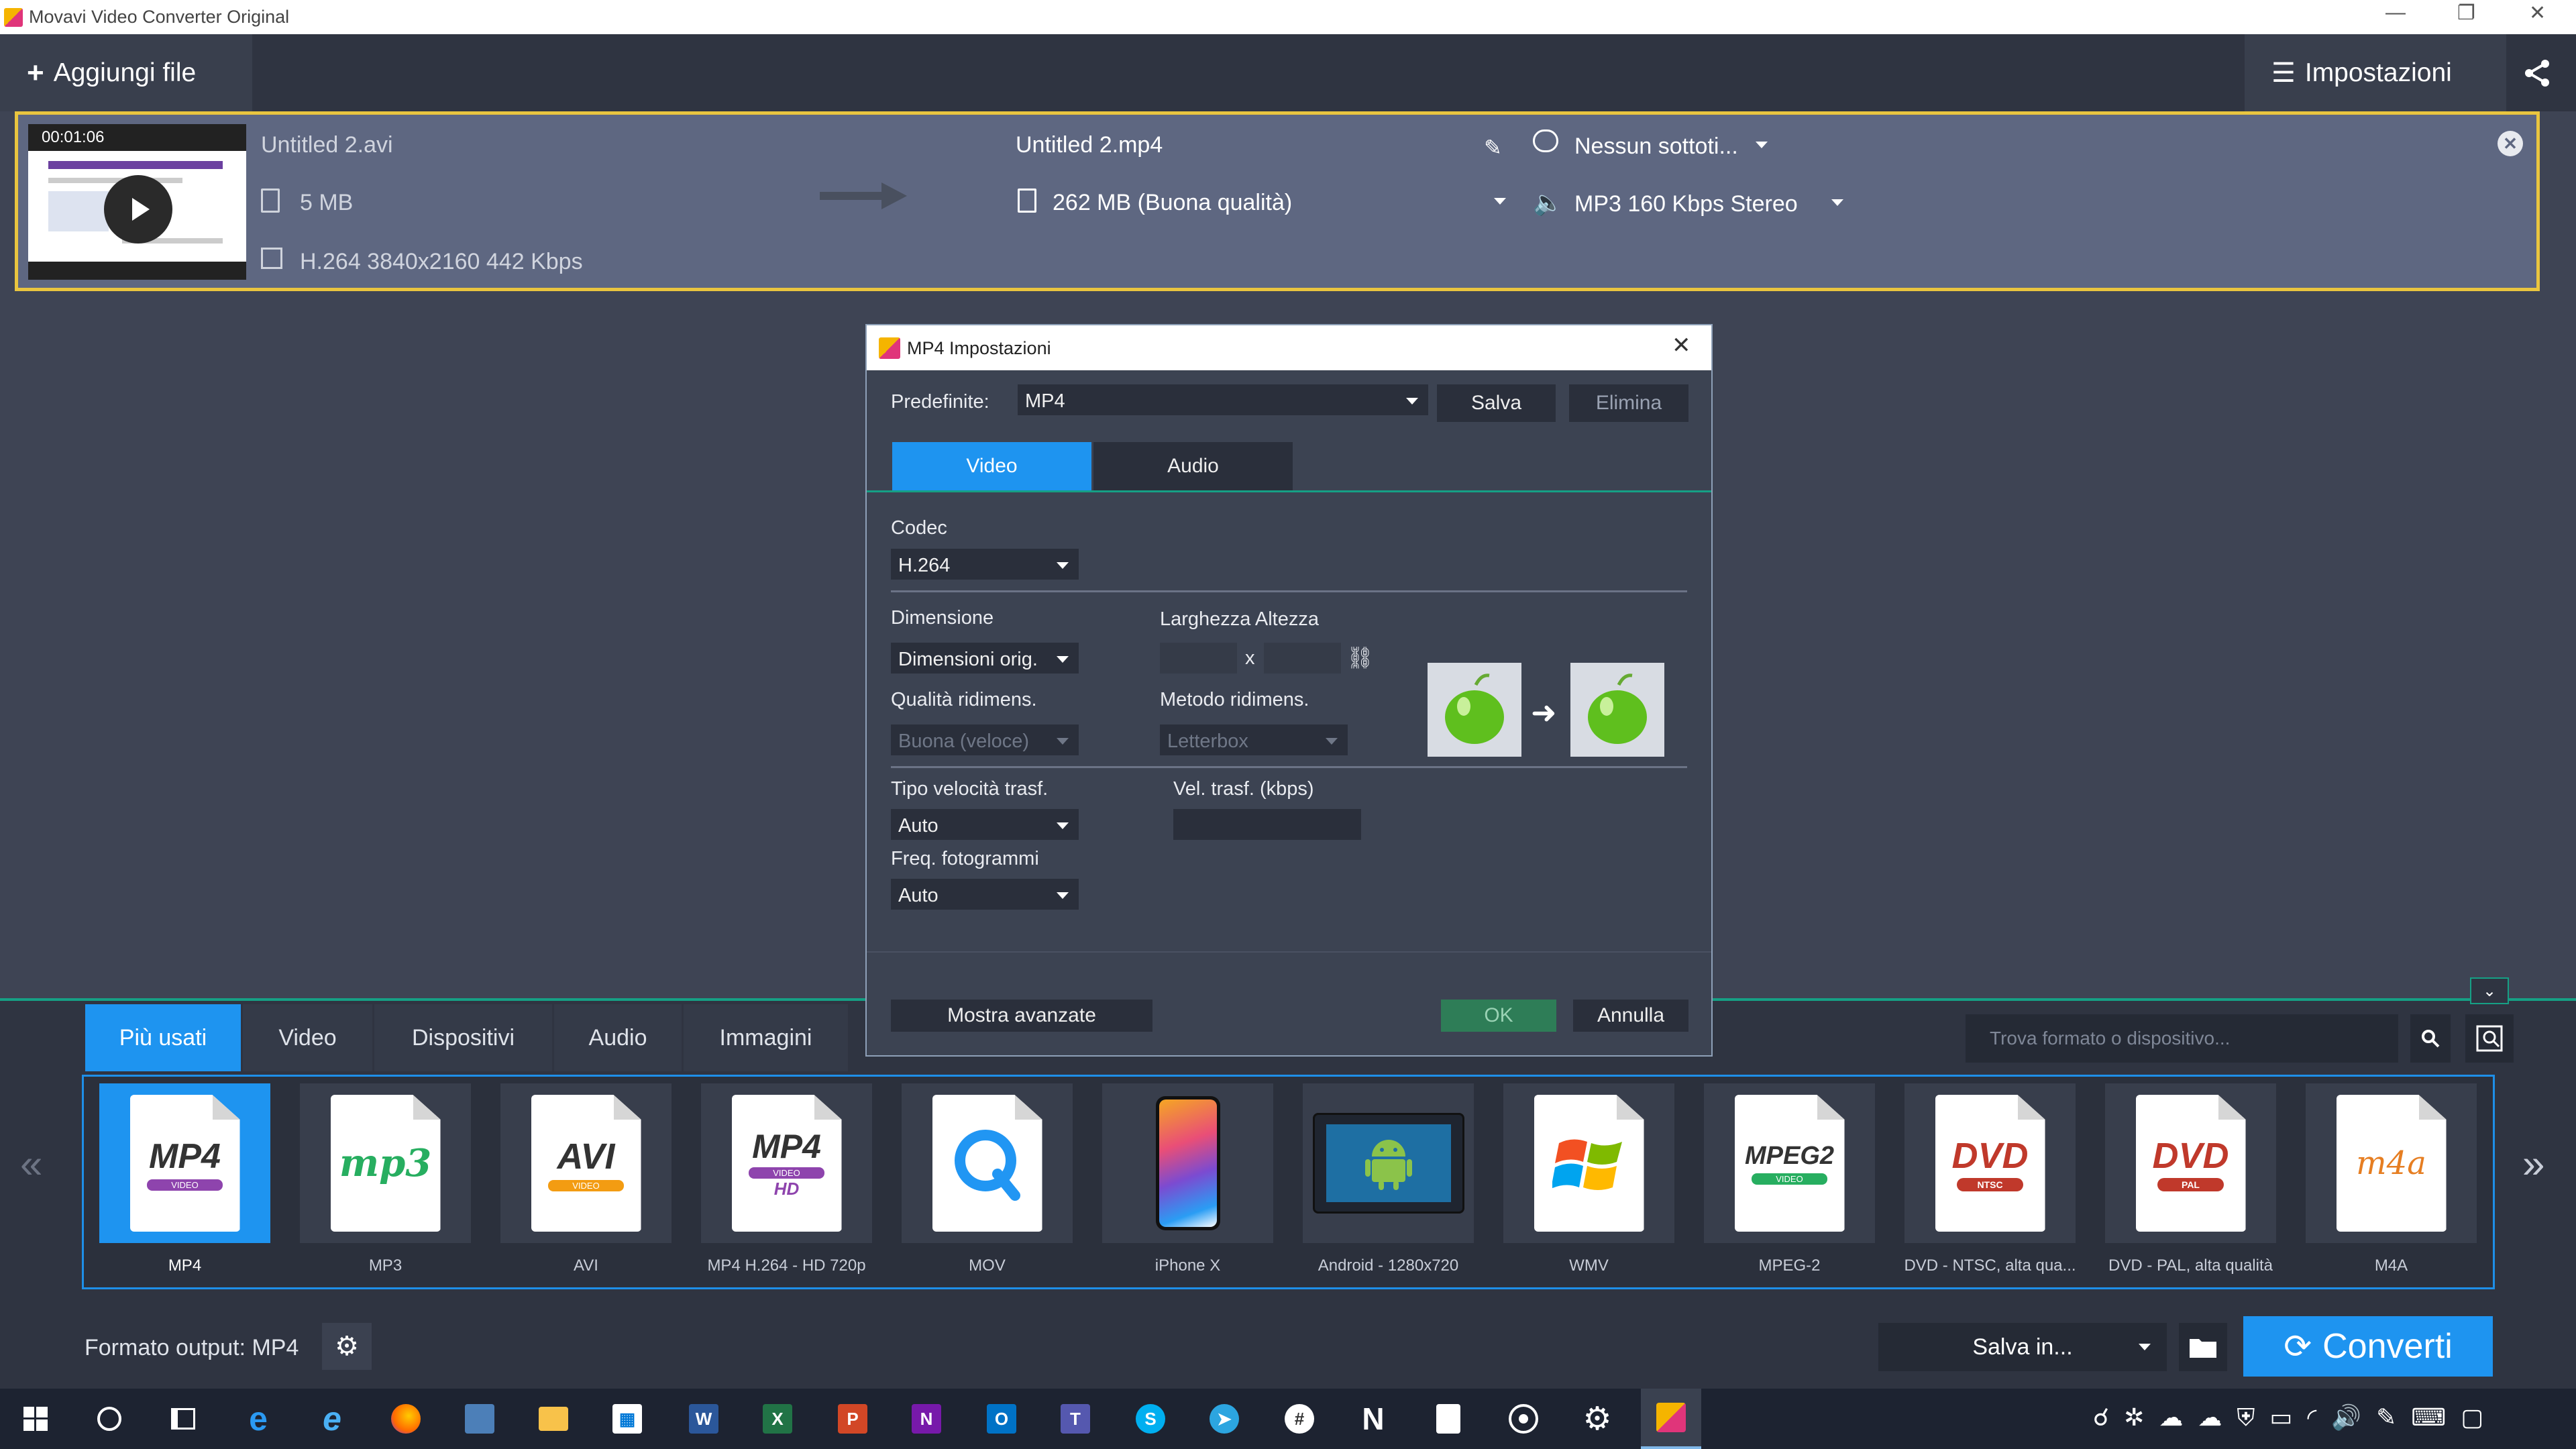  I want to click on link-chain-icon: ⛓, so click(1360, 657).